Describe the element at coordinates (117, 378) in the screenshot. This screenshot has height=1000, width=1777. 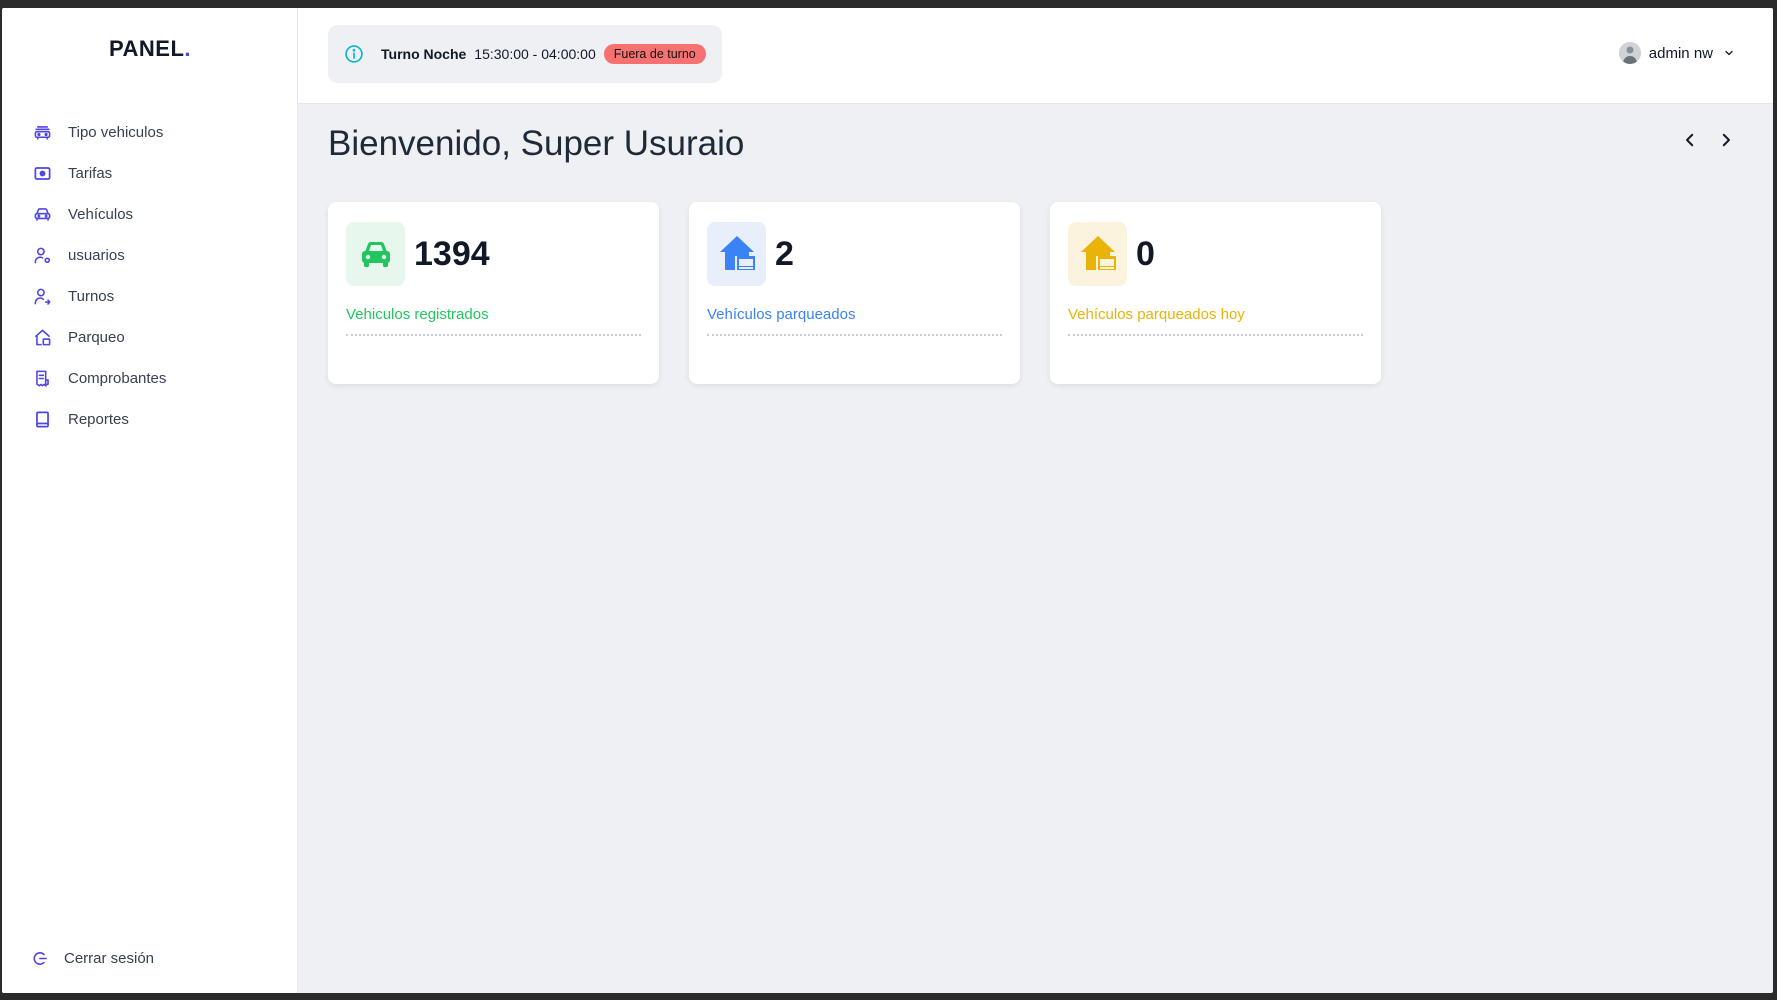
I see `sidebar-item-label: Comprobantes` at that location.